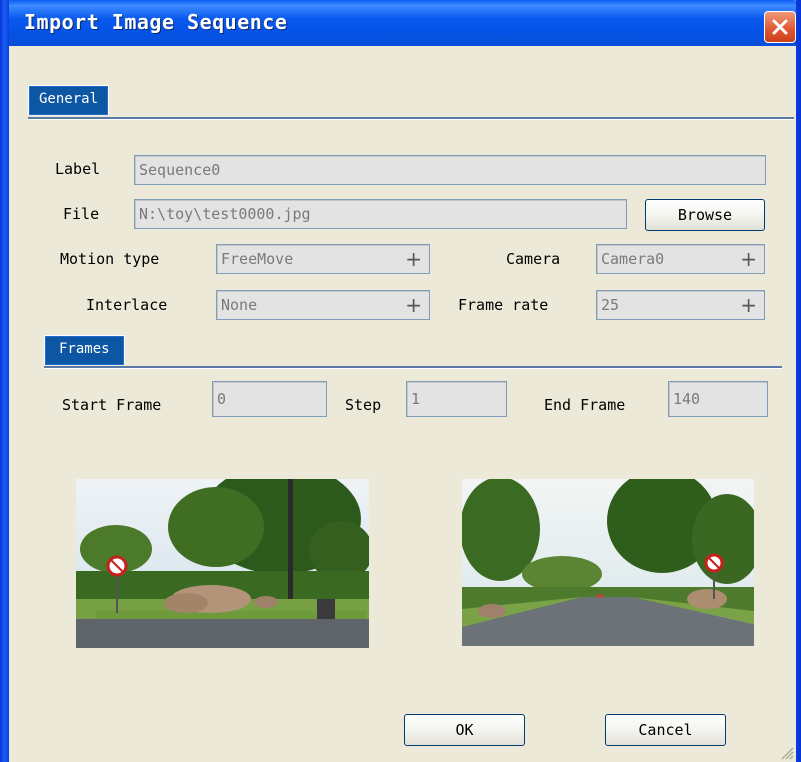  I want to click on close-icon, so click(780, 27).